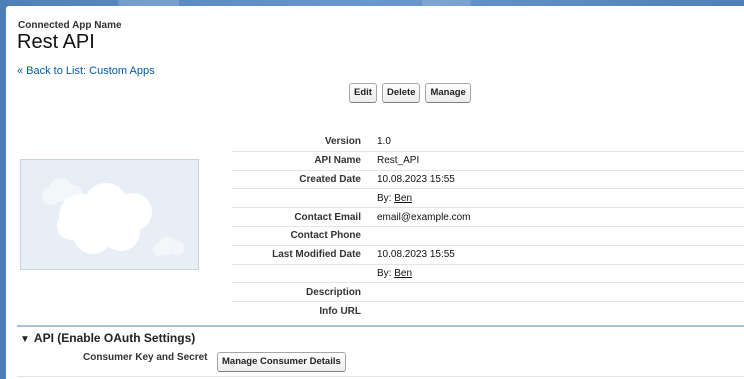 The image size is (744, 379). I want to click on detail-row-api-name: API Name Rest_API, so click(488, 161).